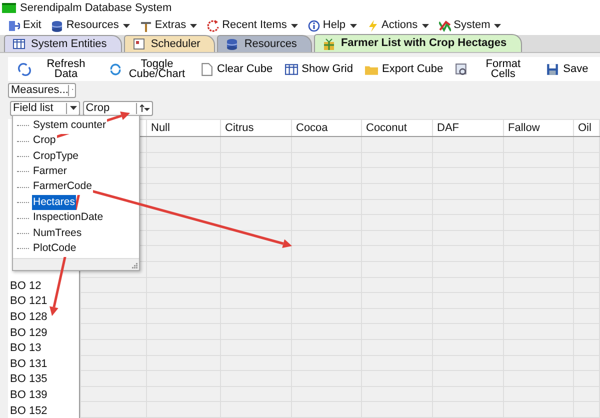 The height and width of the screenshot is (418, 600). I want to click on tree-item: FarmerCode, so click(62, 187).